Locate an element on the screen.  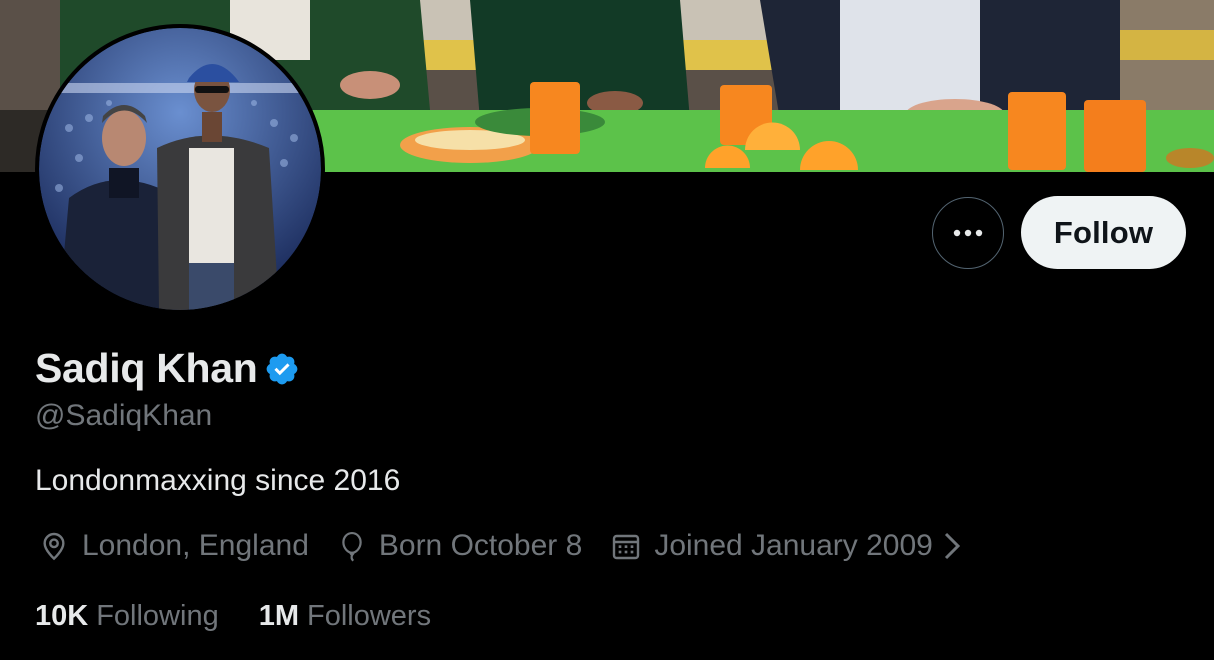
balloon-icon is located at coordinates (352, 546).